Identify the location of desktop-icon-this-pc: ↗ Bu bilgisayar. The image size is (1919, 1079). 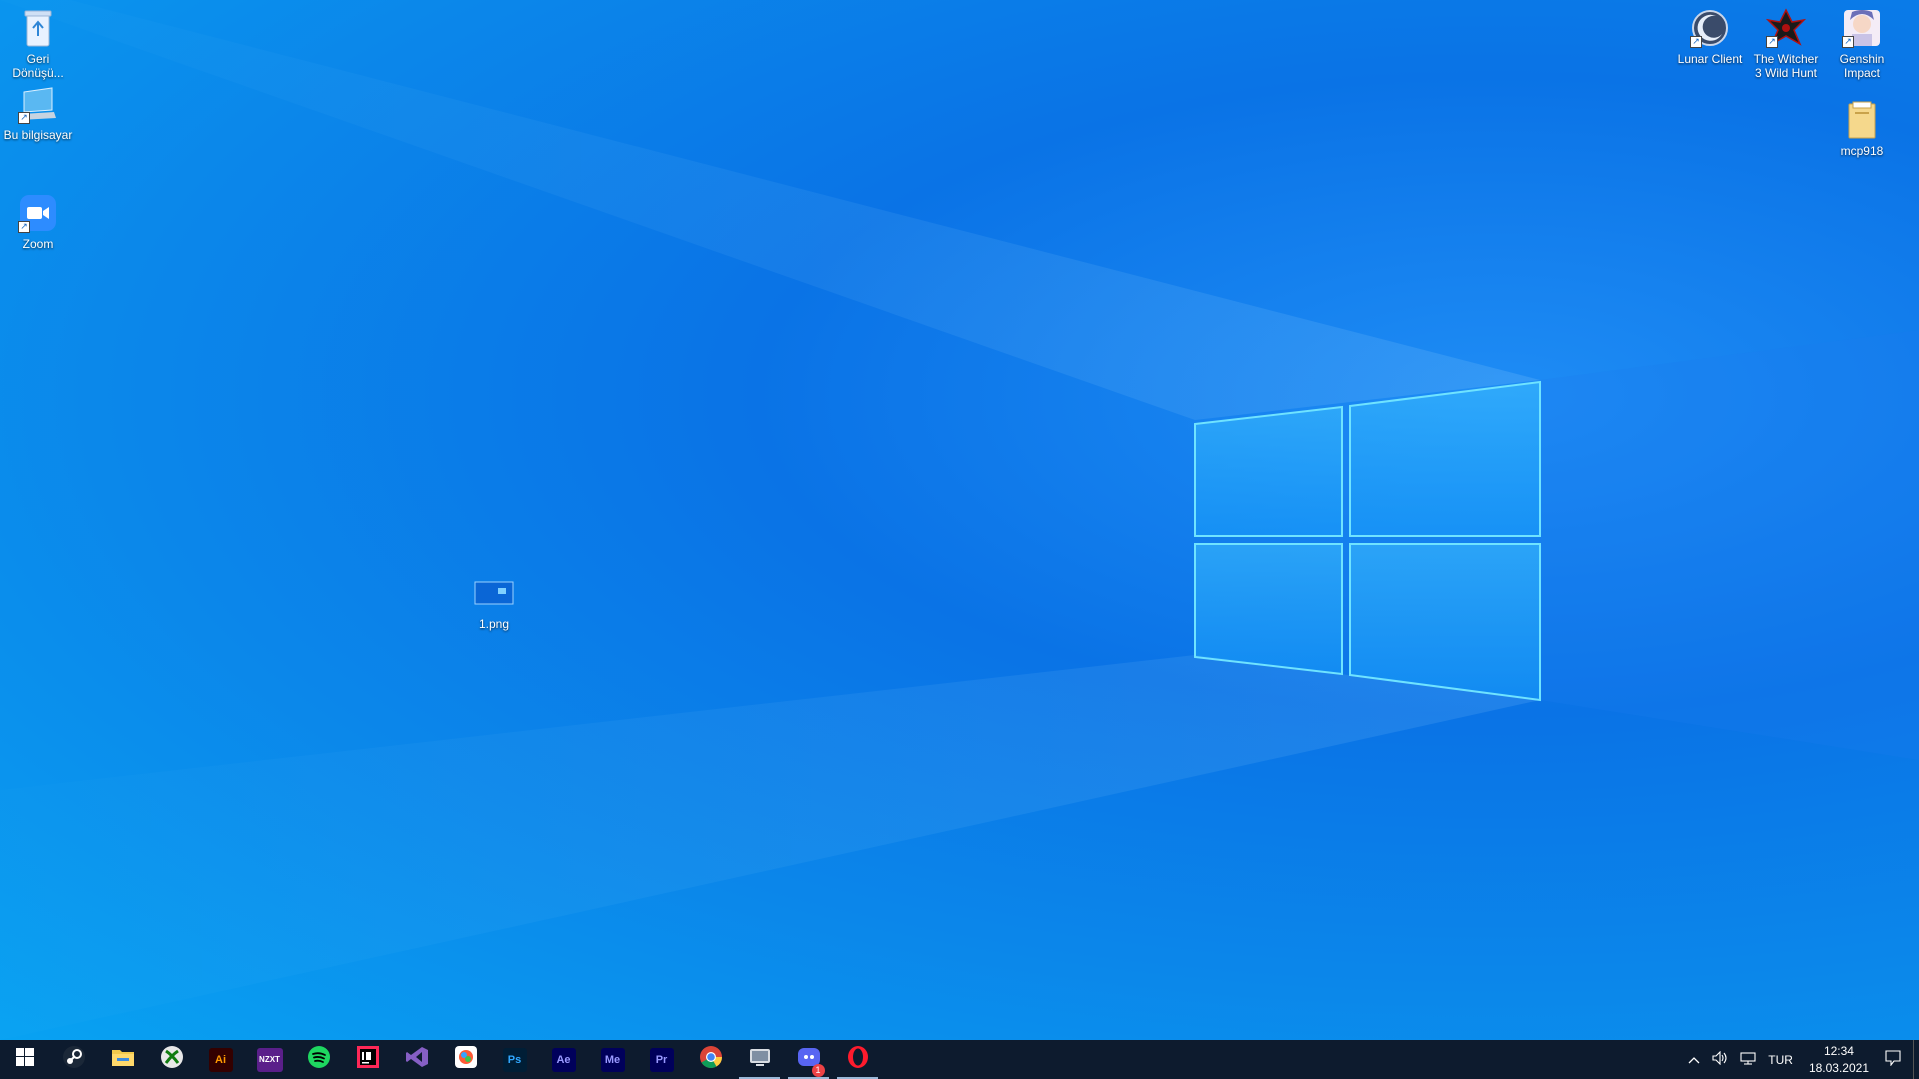
(38, 112).